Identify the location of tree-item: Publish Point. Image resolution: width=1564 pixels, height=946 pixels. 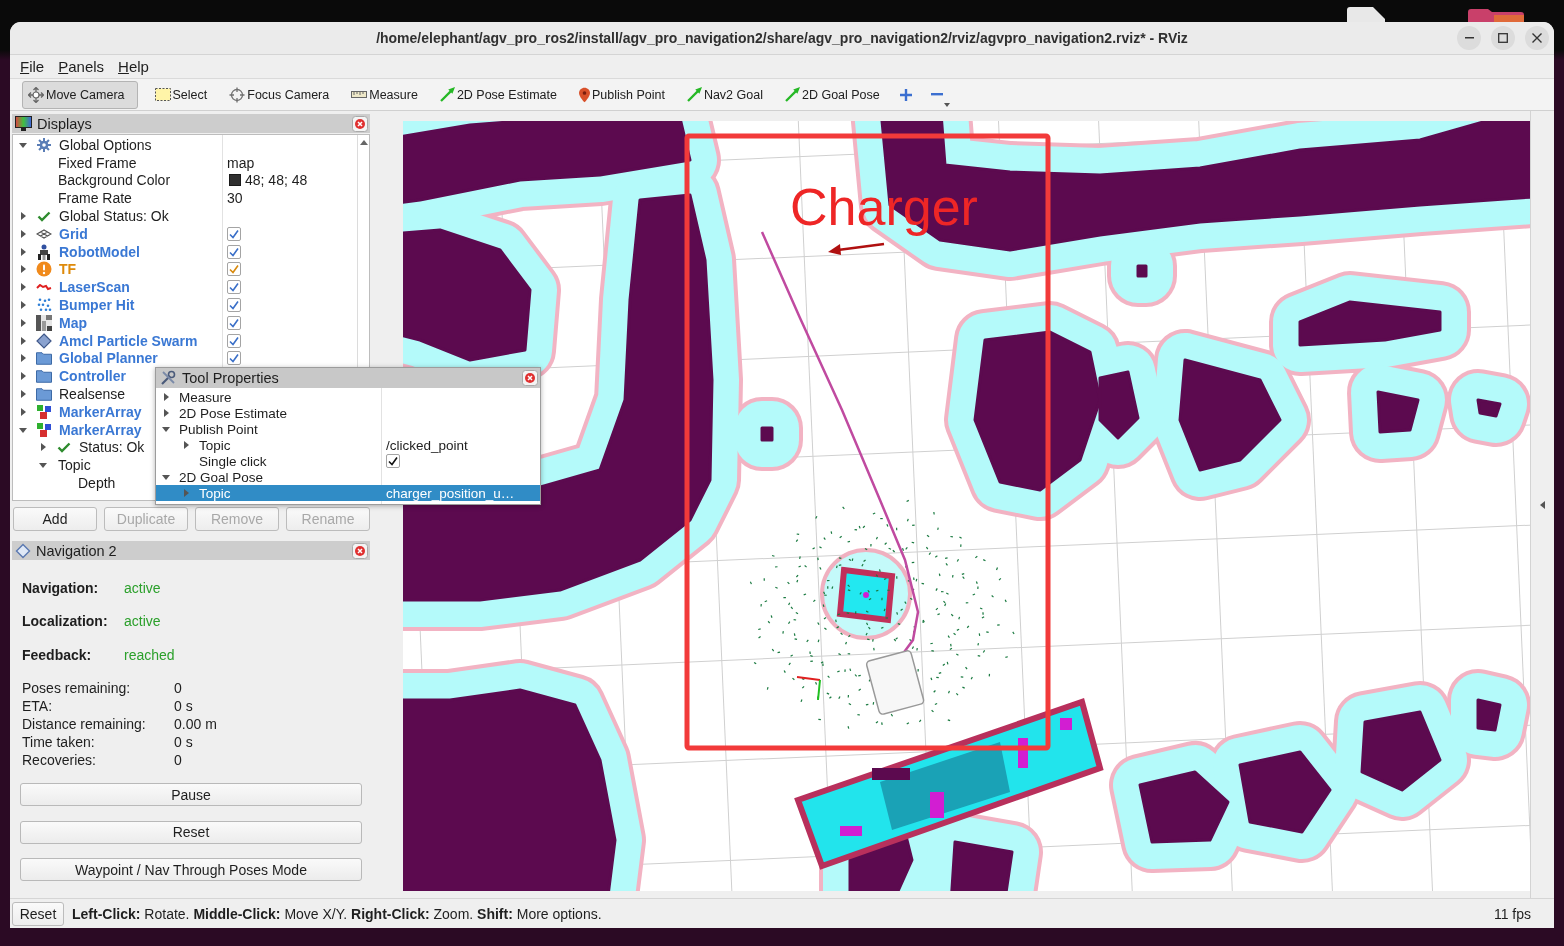
(218, 429).